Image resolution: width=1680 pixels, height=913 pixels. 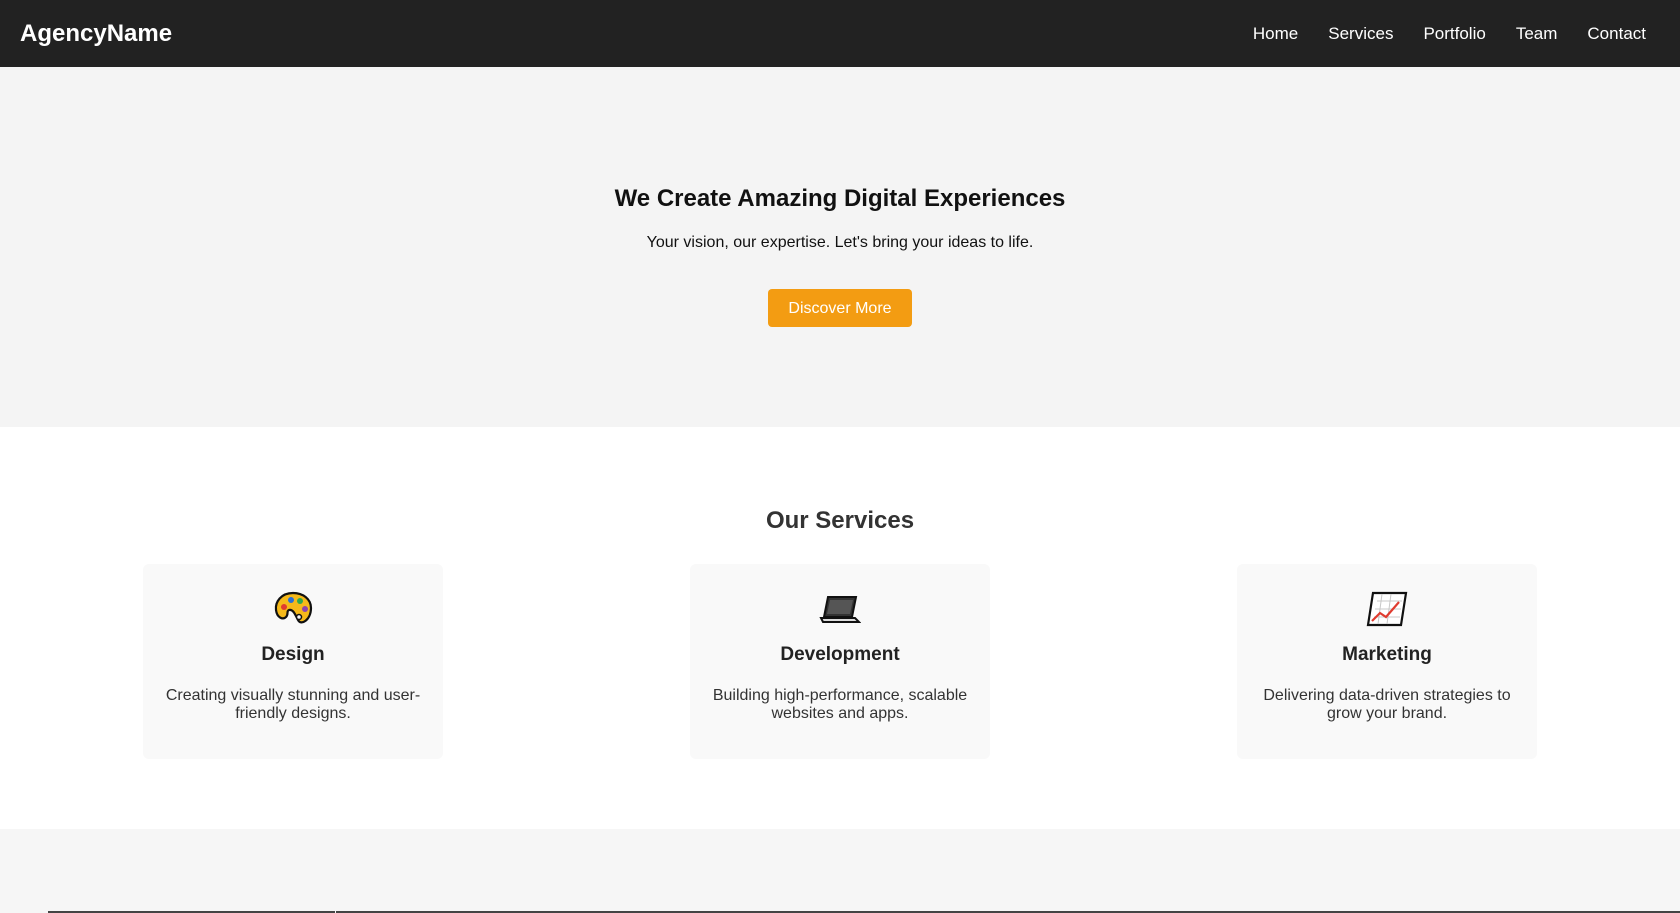 I want to click on service-title: Marketing, so click(x=1387, y=654).